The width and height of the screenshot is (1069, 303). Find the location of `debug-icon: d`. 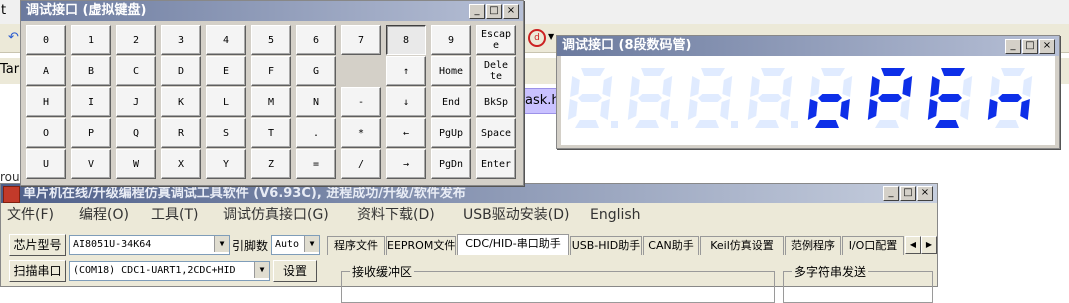

debug-icon: d is located at coordinates (537, 38).